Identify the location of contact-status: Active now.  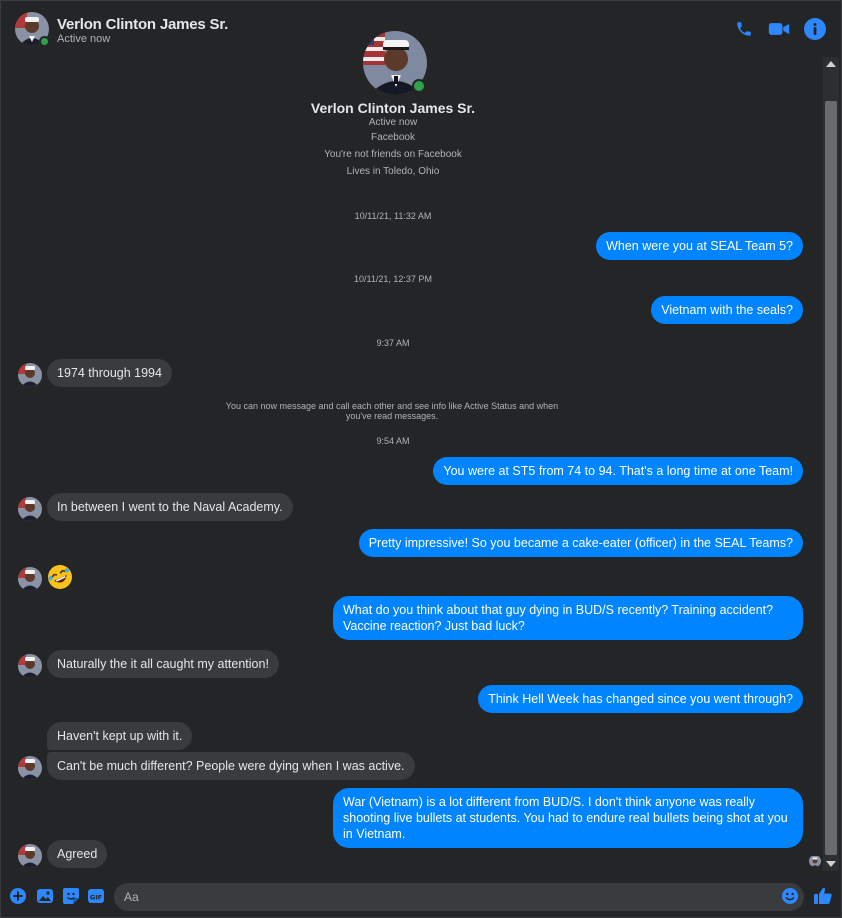
(84, 39).